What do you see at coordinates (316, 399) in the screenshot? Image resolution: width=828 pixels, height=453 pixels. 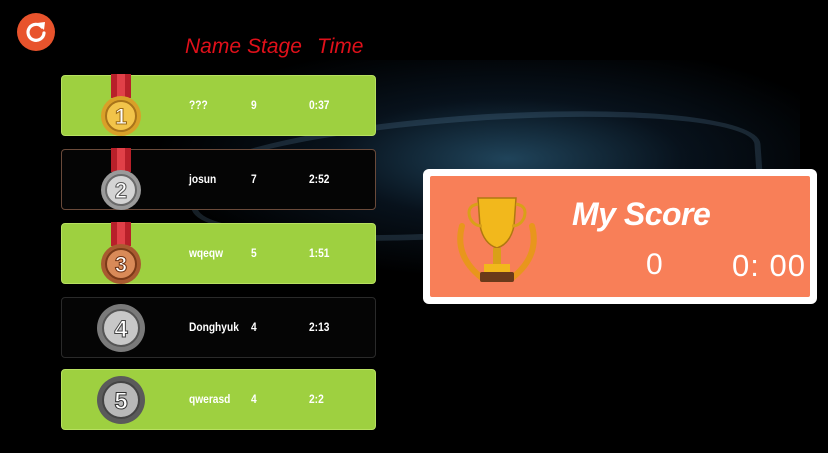 I see `player-time: 2:2` at bounding box center [316, 399].